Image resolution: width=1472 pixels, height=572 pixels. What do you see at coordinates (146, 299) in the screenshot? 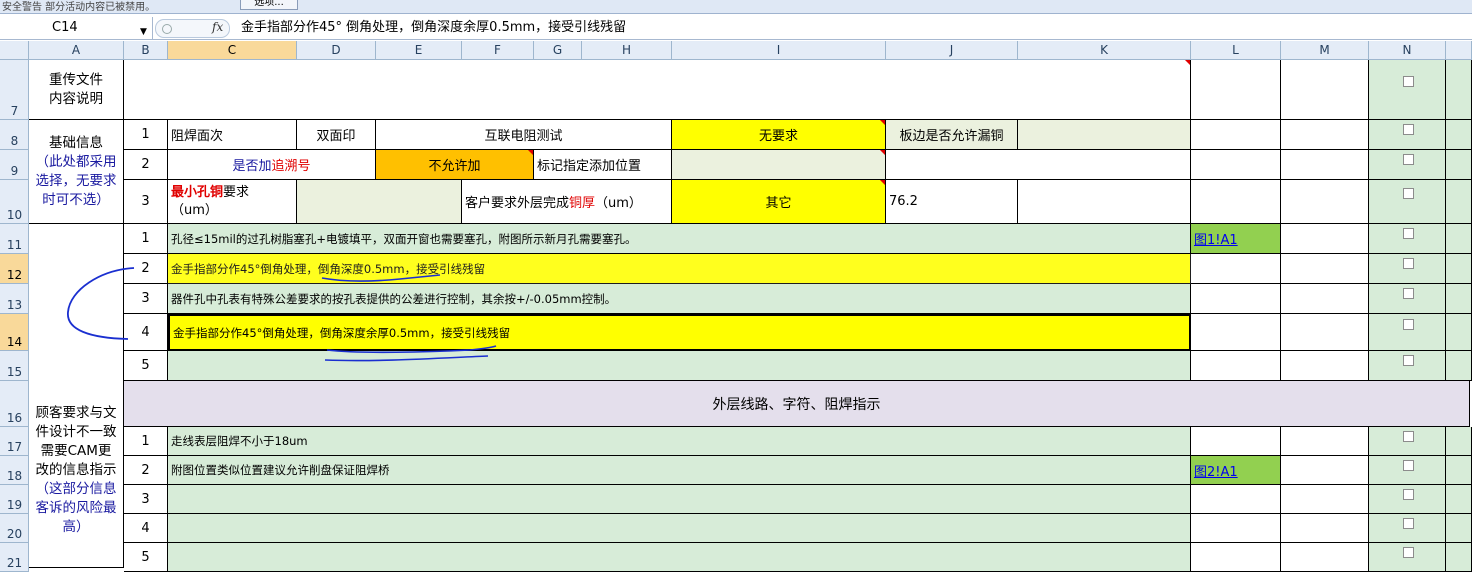
I see `cell-b13: 3` at bounding box center [146, 299].